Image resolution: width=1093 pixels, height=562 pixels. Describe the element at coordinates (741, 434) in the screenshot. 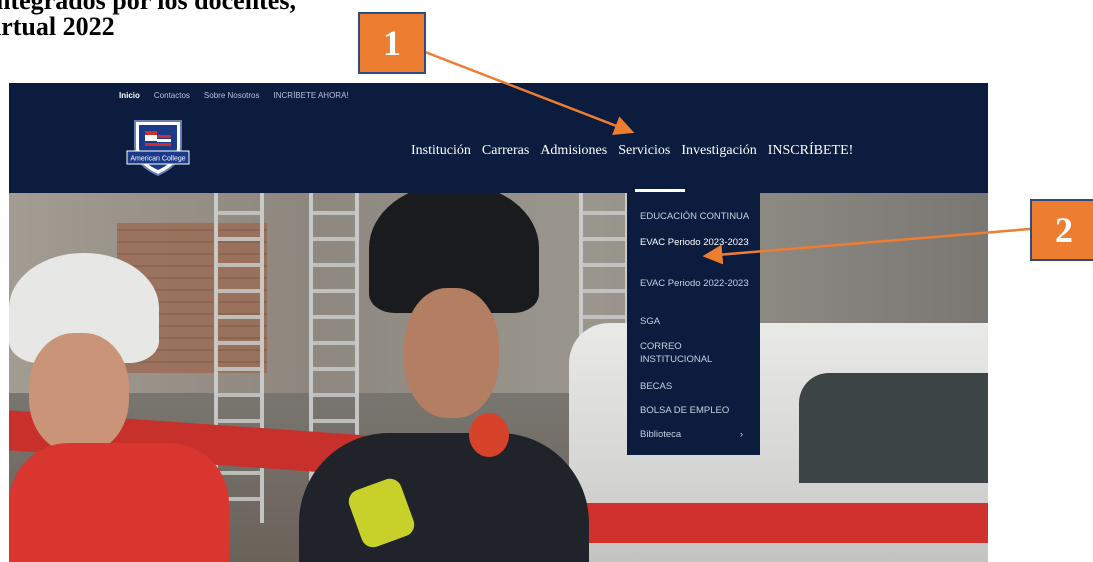

I see `chevron-right-icon: ›` at that location.